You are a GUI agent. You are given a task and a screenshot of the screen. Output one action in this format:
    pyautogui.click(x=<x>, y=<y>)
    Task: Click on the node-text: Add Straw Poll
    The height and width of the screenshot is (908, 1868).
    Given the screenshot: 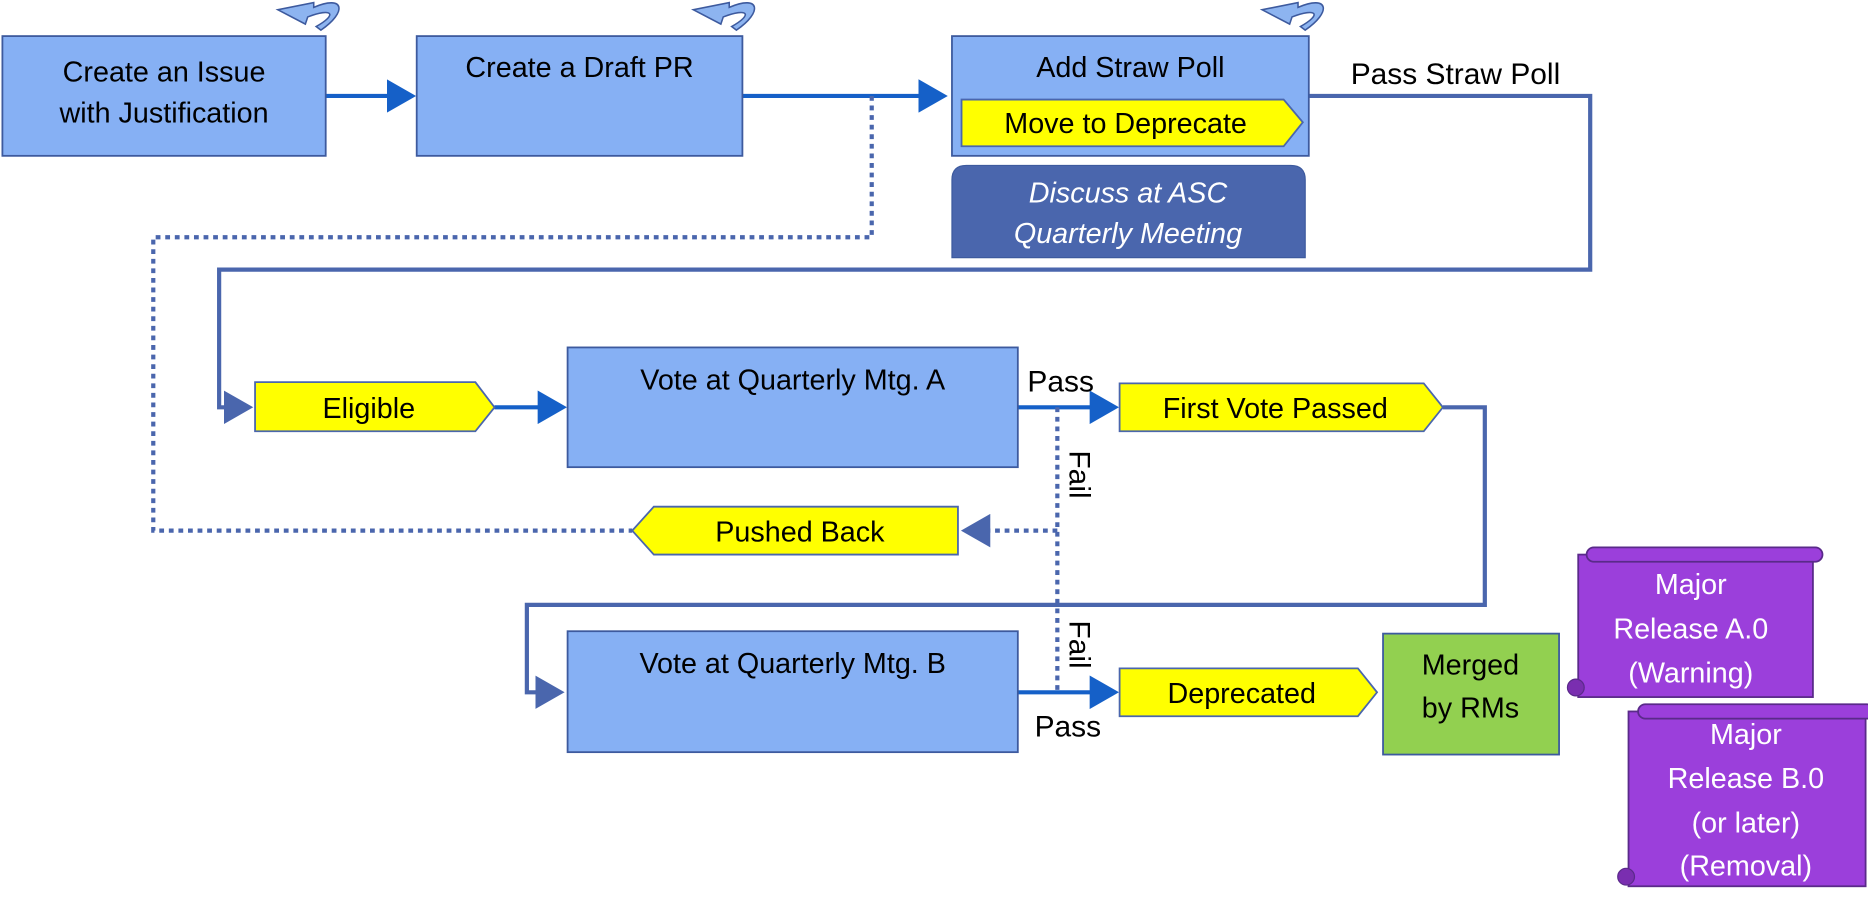 What is the action you would take?
    pyautogui.click(x=1130, y=68)
    